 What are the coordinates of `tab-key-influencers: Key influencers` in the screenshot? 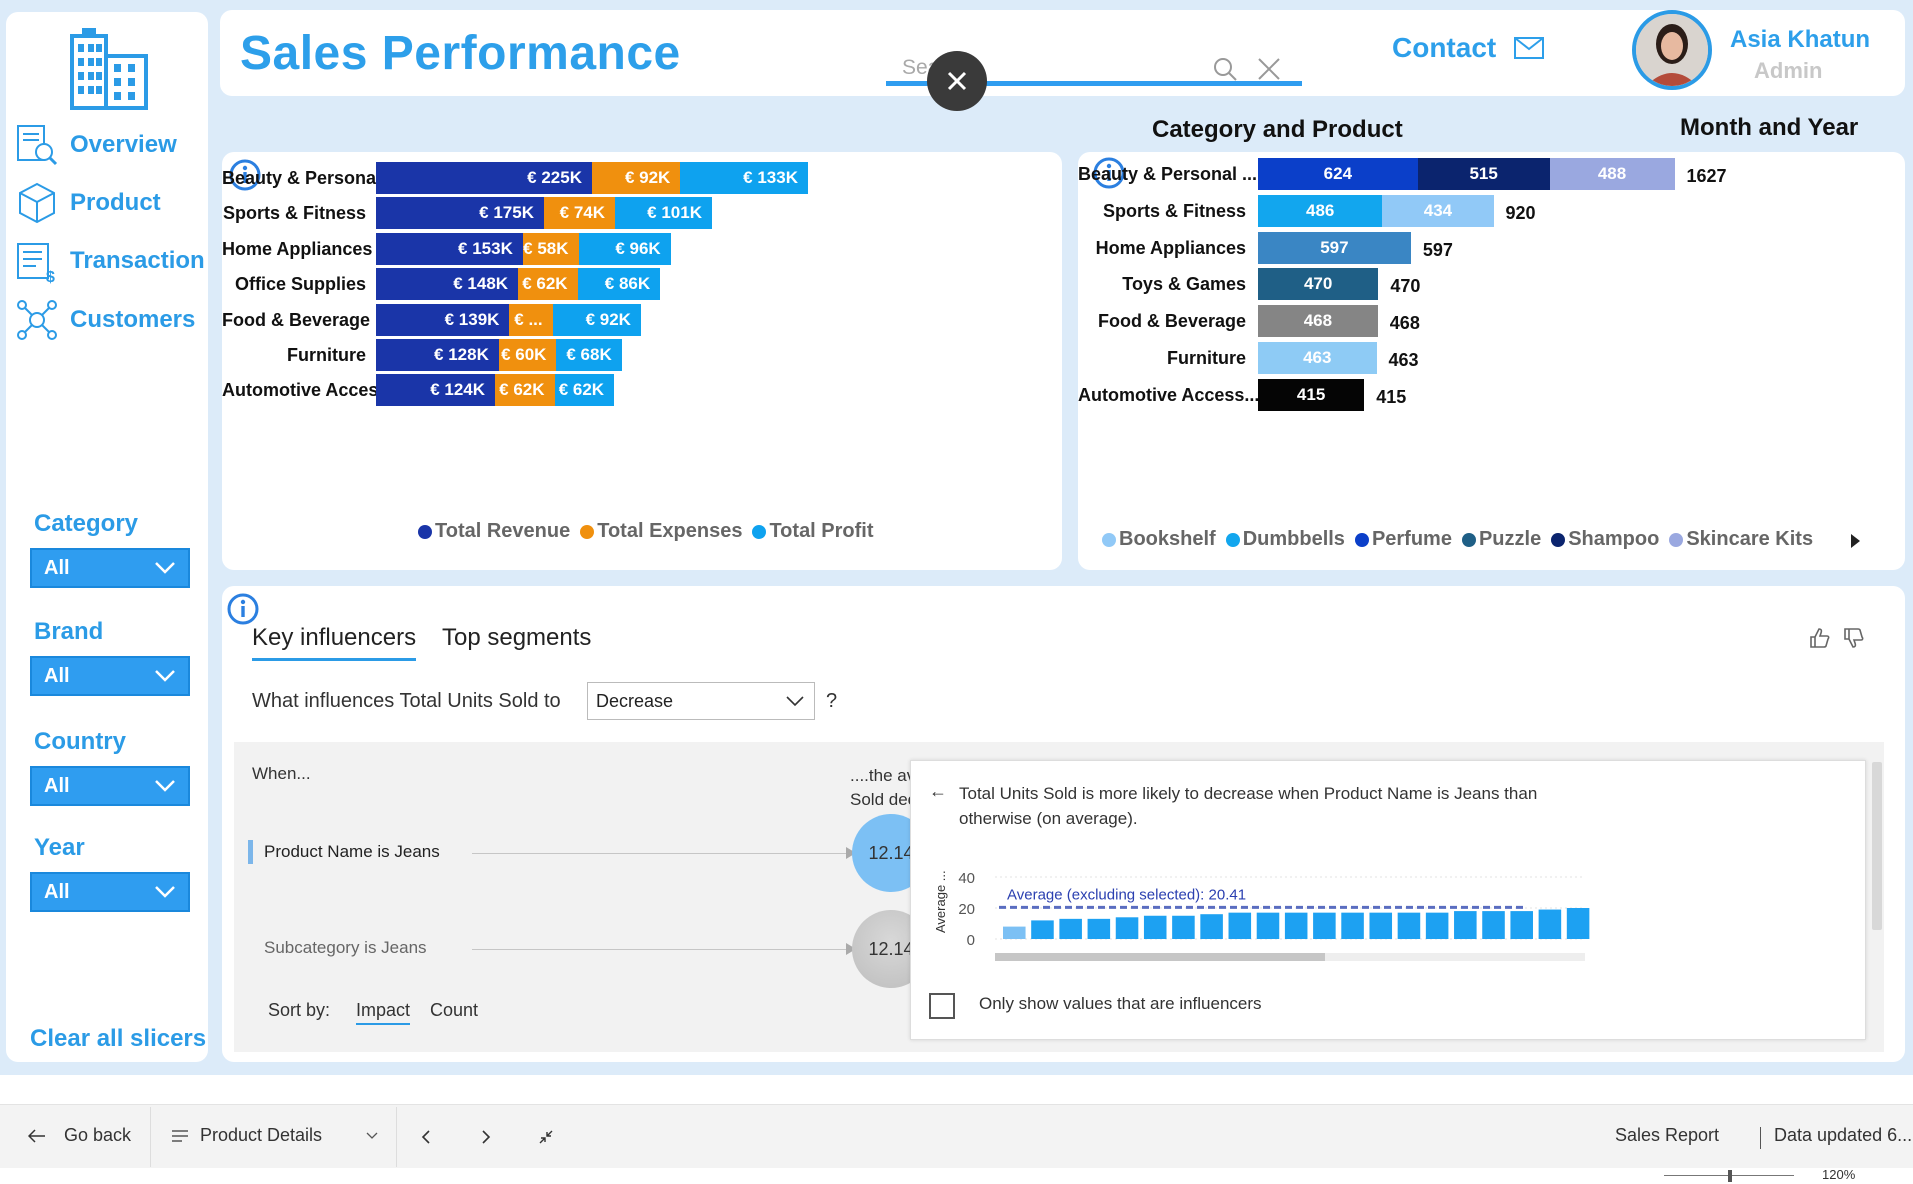 It's located at (334, 642).